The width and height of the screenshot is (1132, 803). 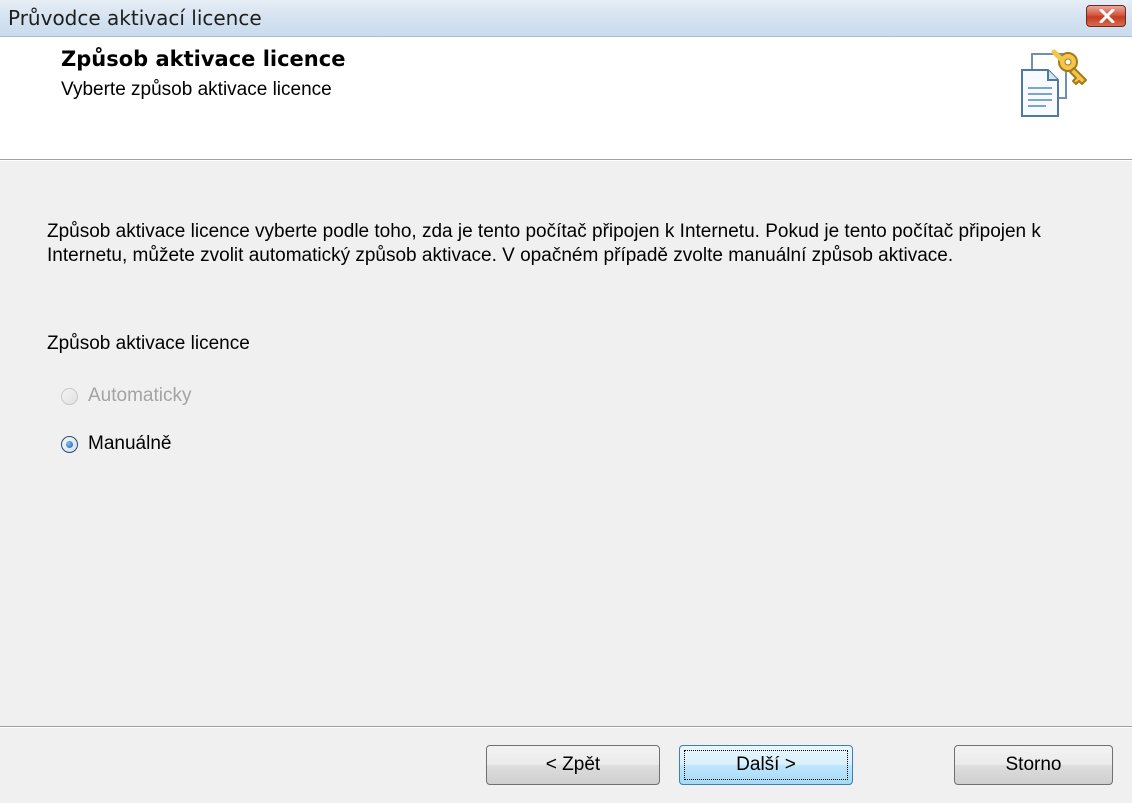 I want to click on window-title: Průvodce aktivací licence, so click(x=135, y=18).